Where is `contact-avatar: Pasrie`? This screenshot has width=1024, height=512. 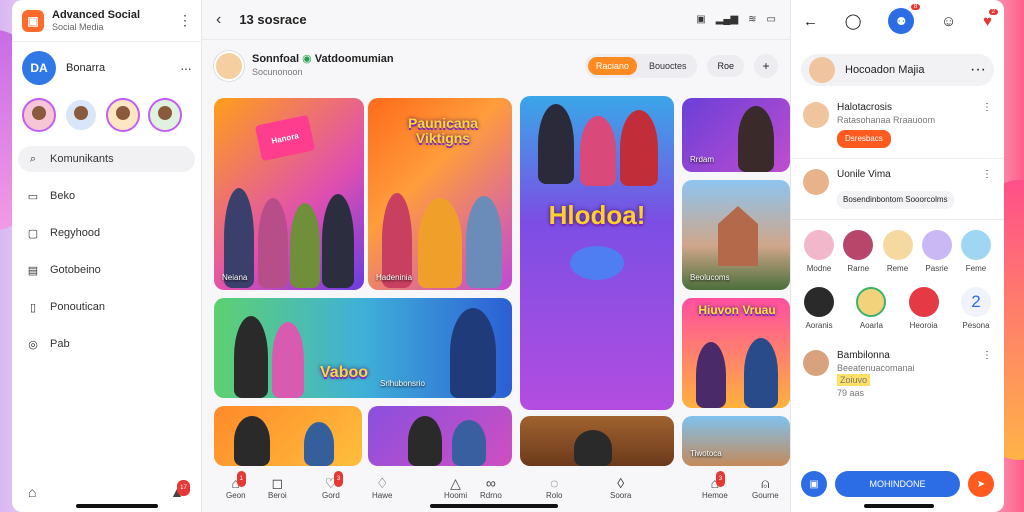
contact-avatar: Pasrie is located at coordinates (937, 251).